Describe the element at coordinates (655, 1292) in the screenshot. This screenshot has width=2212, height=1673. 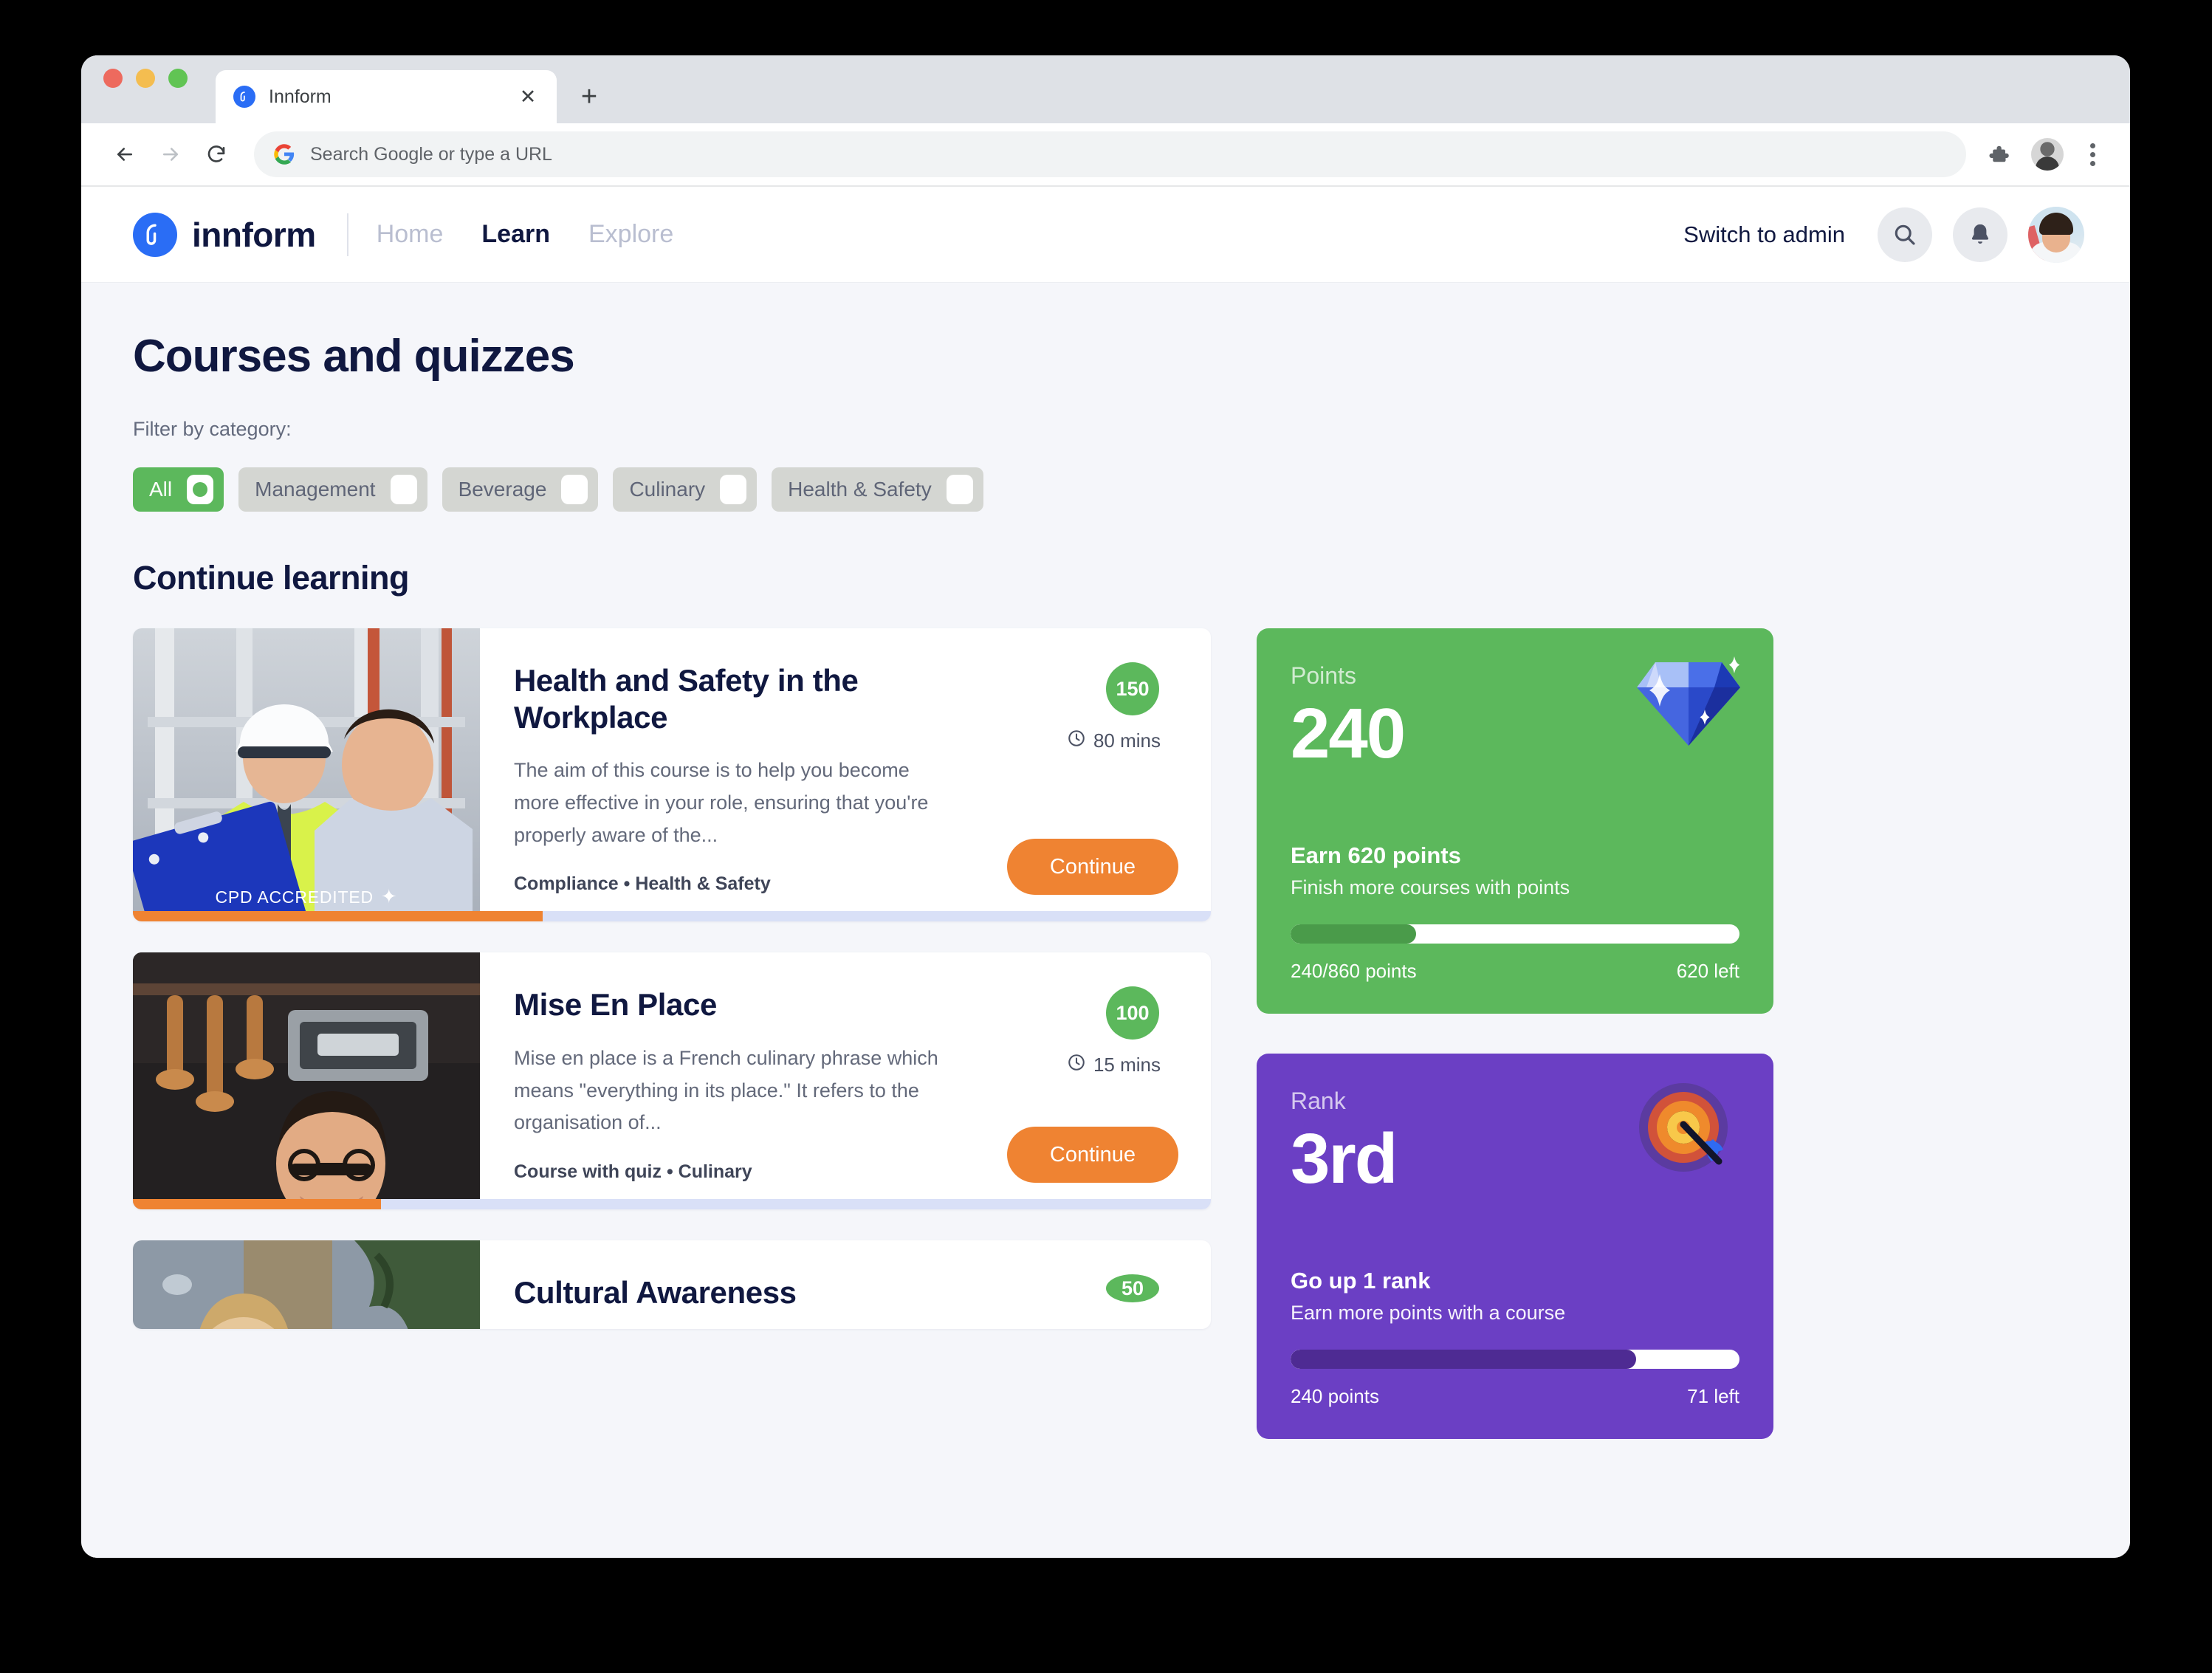
I see `course-title: Cultural Awareness` at that location.